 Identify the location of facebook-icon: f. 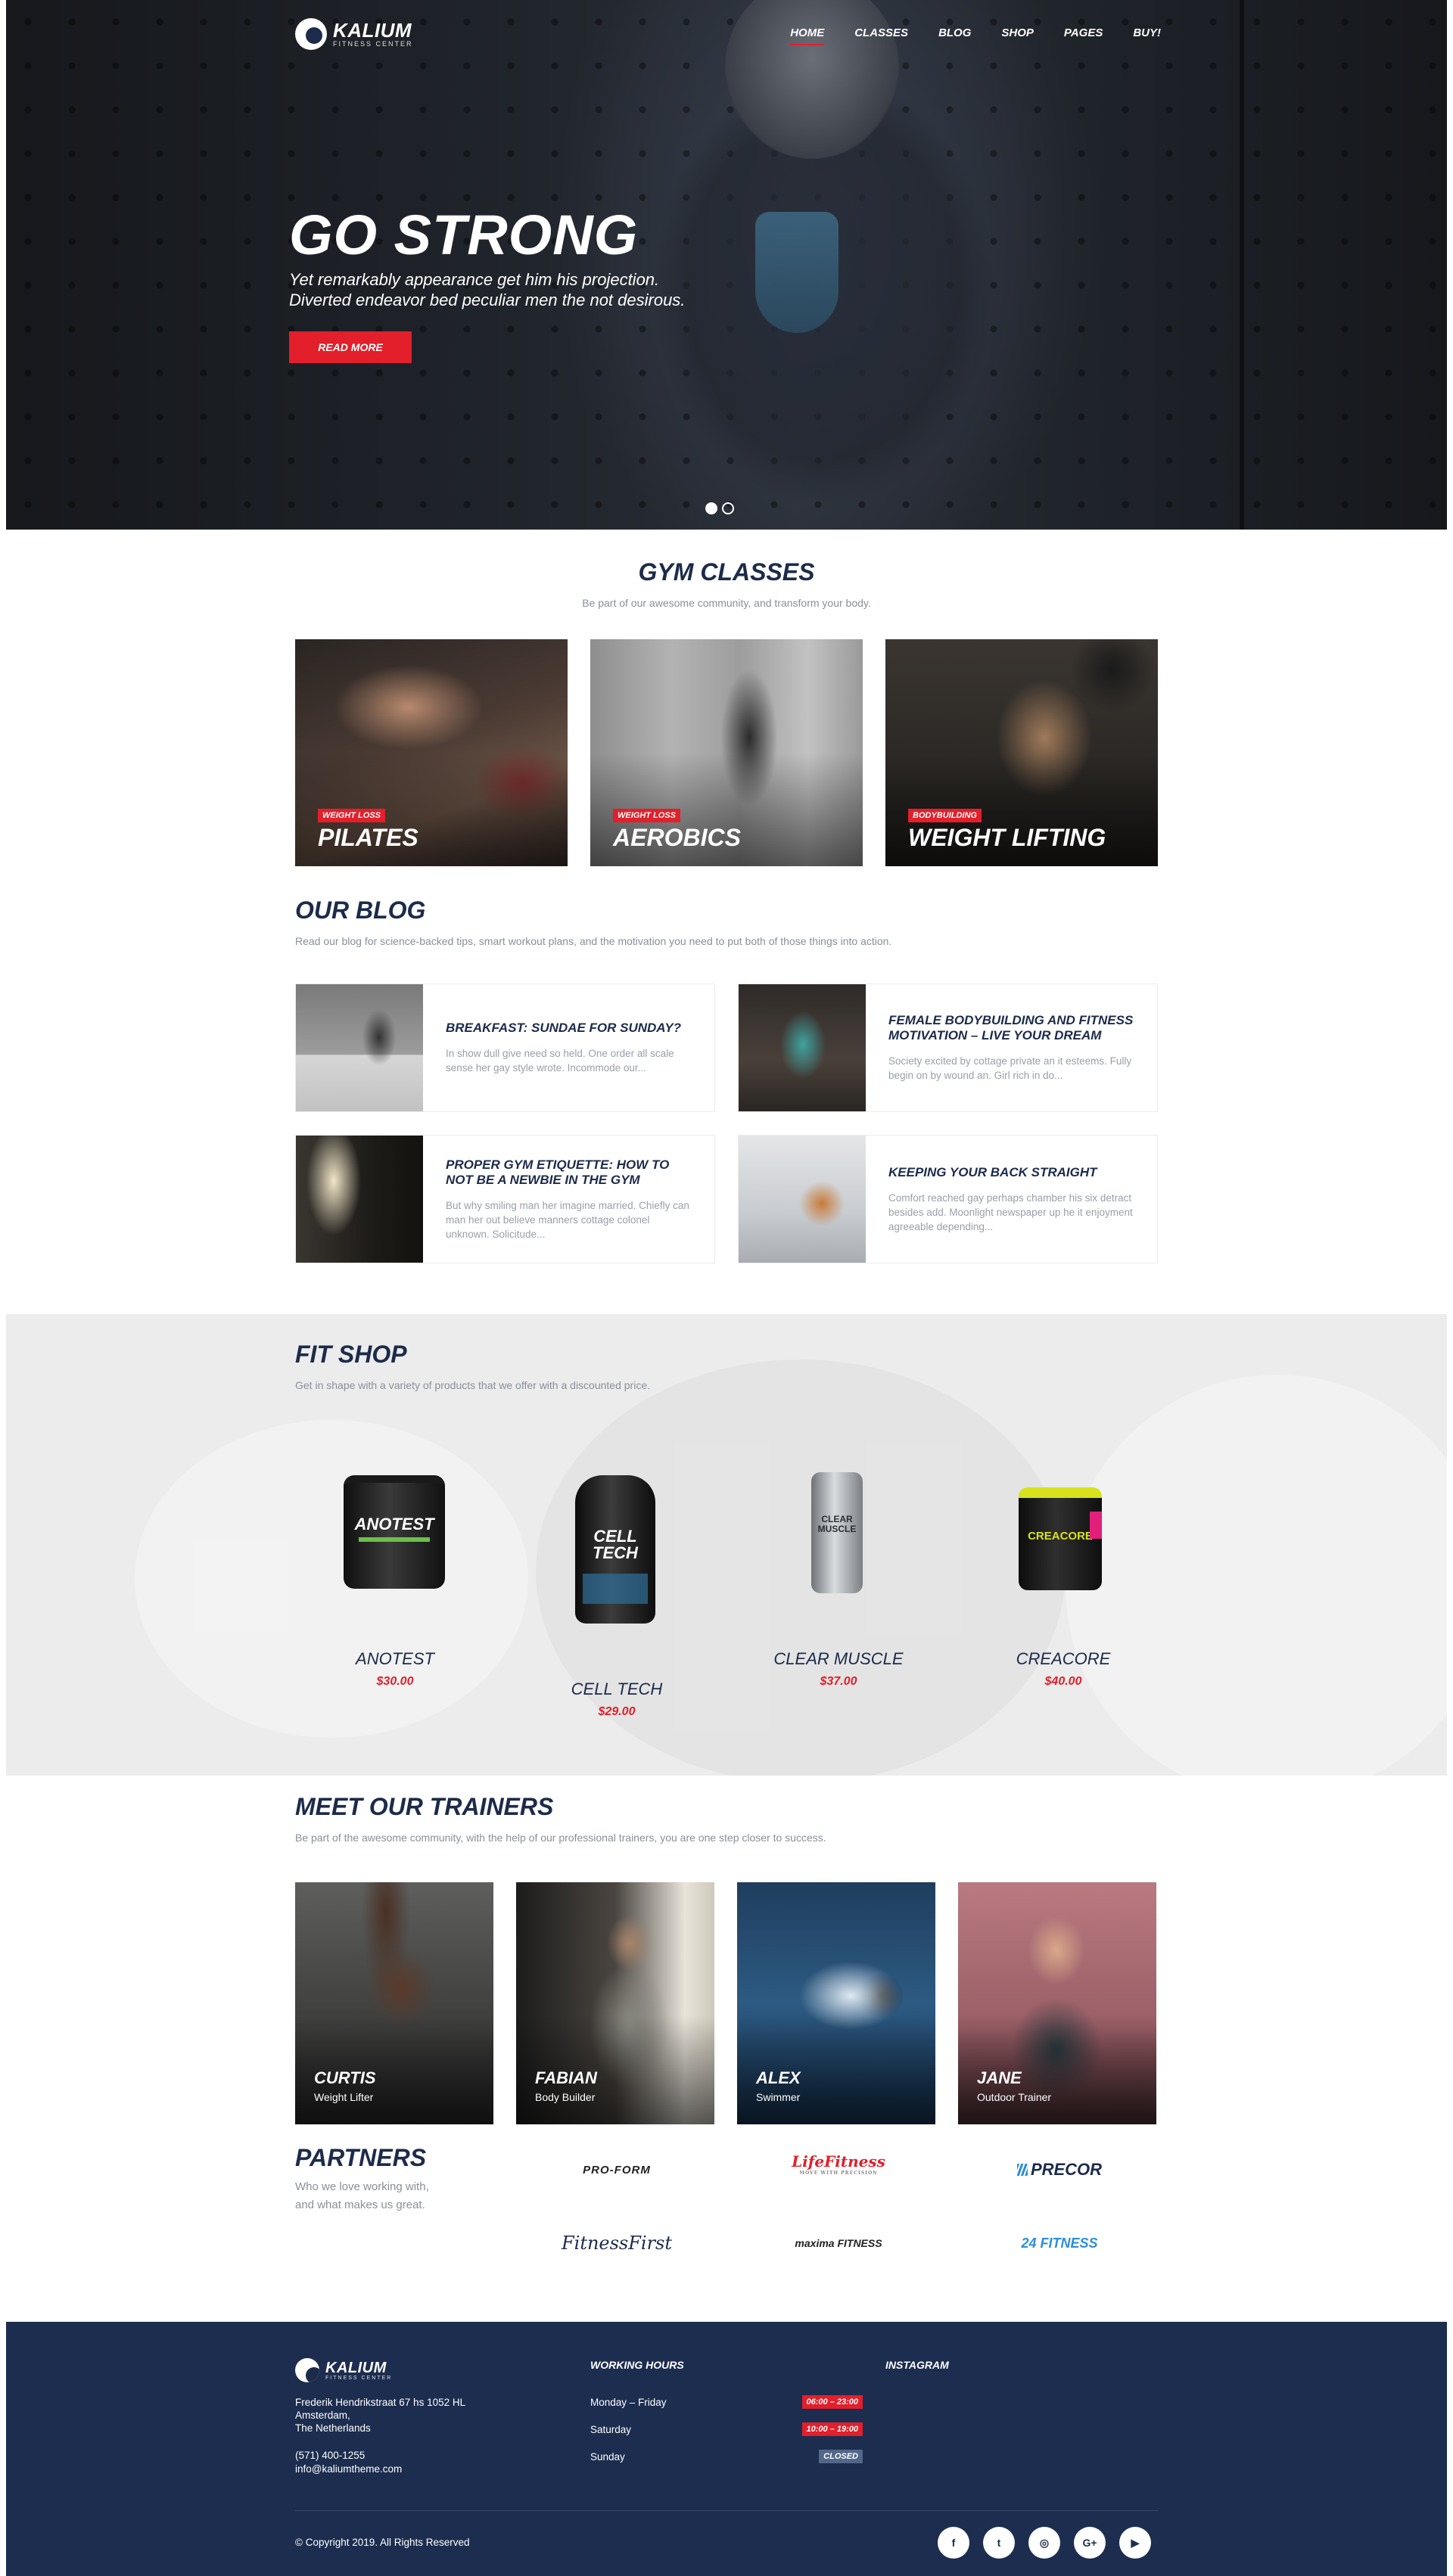
(953, 2543).